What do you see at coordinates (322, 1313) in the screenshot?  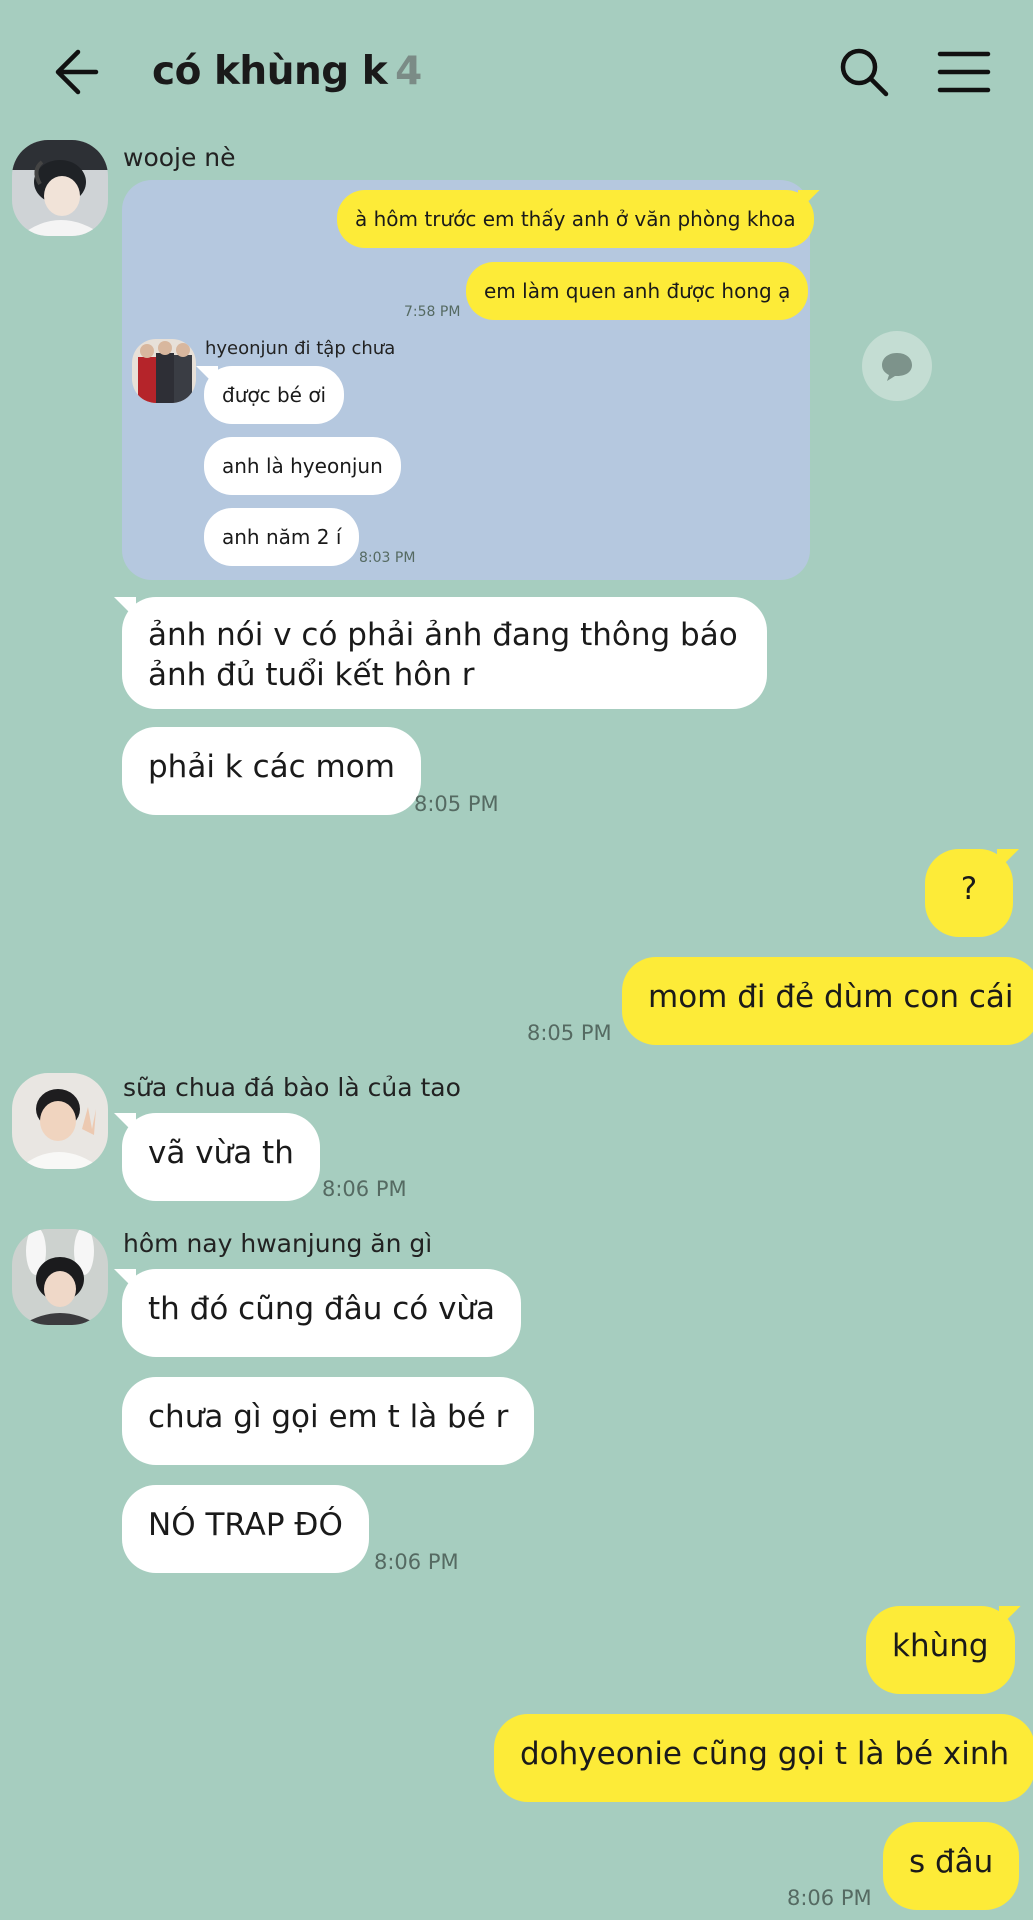 I see `message-bubble: th đó cũng đâu có vừa` at bounding box center [322, 1313].